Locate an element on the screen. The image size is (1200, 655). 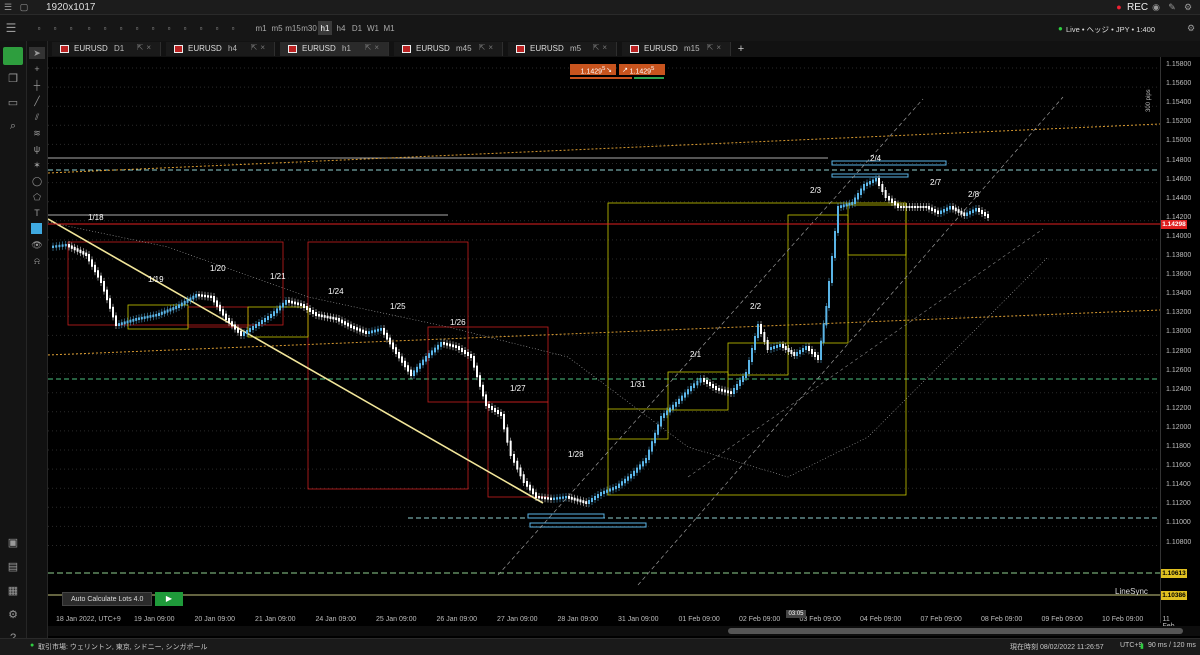
toolbar-tool-5-icon: ▫ is located at coordinates (121, 28).